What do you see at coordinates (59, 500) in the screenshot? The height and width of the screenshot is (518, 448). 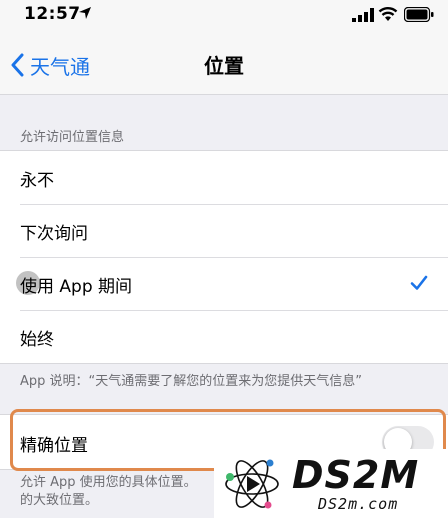 I see `description-line: 的大致位置。` at bounding box center [59, 500].